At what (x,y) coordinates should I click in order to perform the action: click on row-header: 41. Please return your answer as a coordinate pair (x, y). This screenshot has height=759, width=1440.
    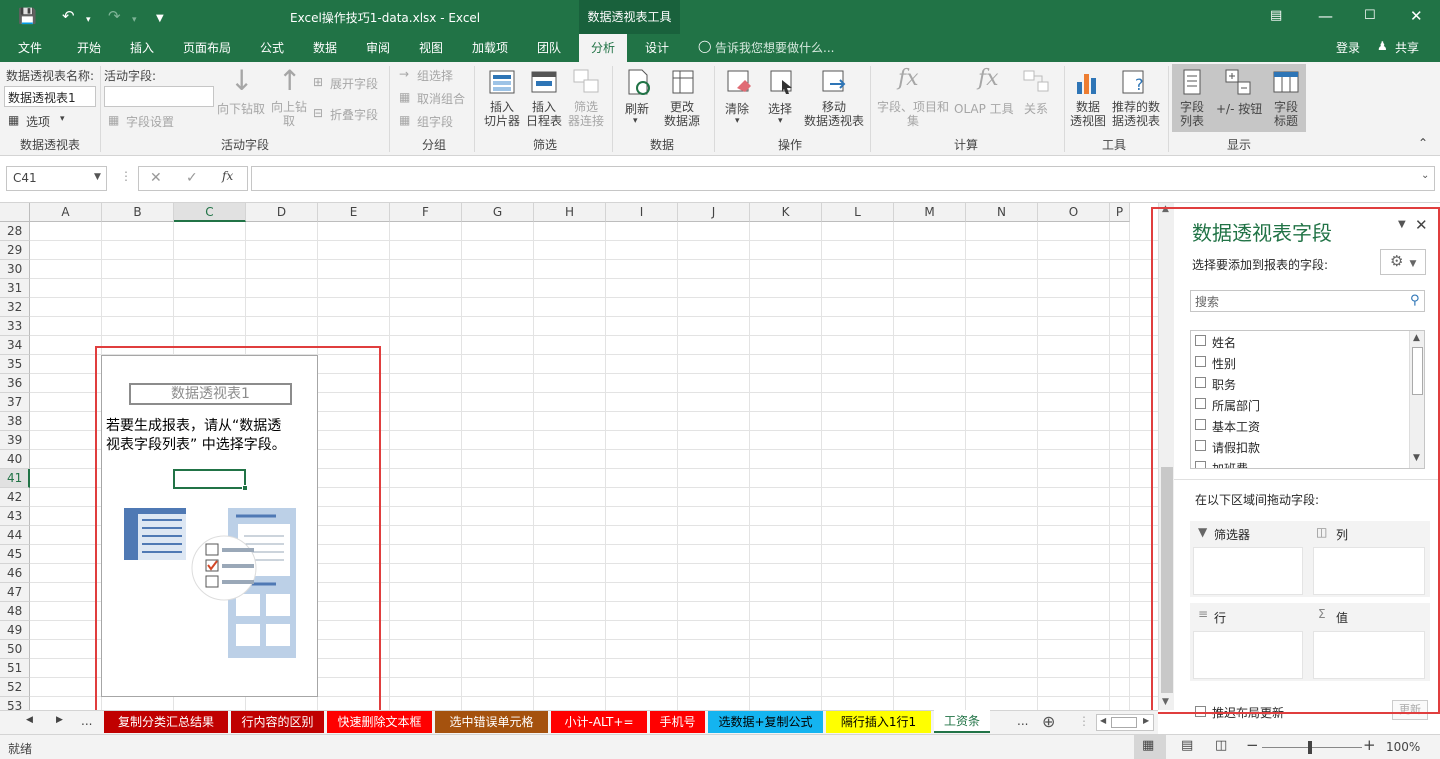
    Looking at the image, I should click on (15, 478).